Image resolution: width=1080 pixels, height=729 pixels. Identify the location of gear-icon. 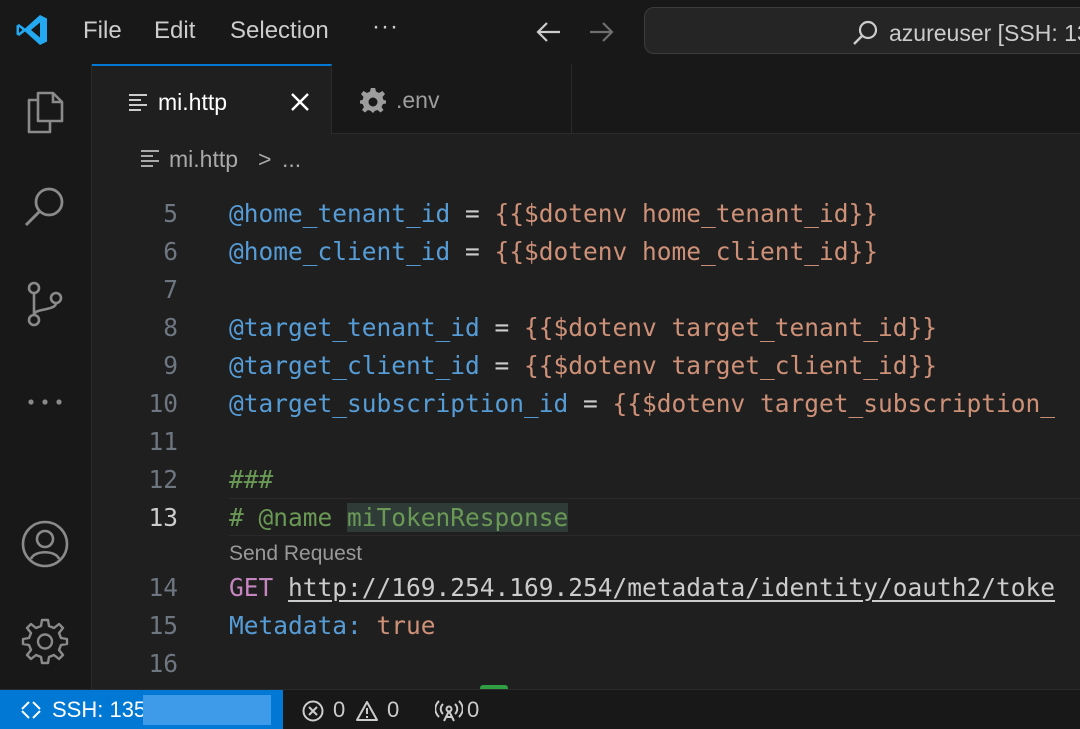
(373, 100).